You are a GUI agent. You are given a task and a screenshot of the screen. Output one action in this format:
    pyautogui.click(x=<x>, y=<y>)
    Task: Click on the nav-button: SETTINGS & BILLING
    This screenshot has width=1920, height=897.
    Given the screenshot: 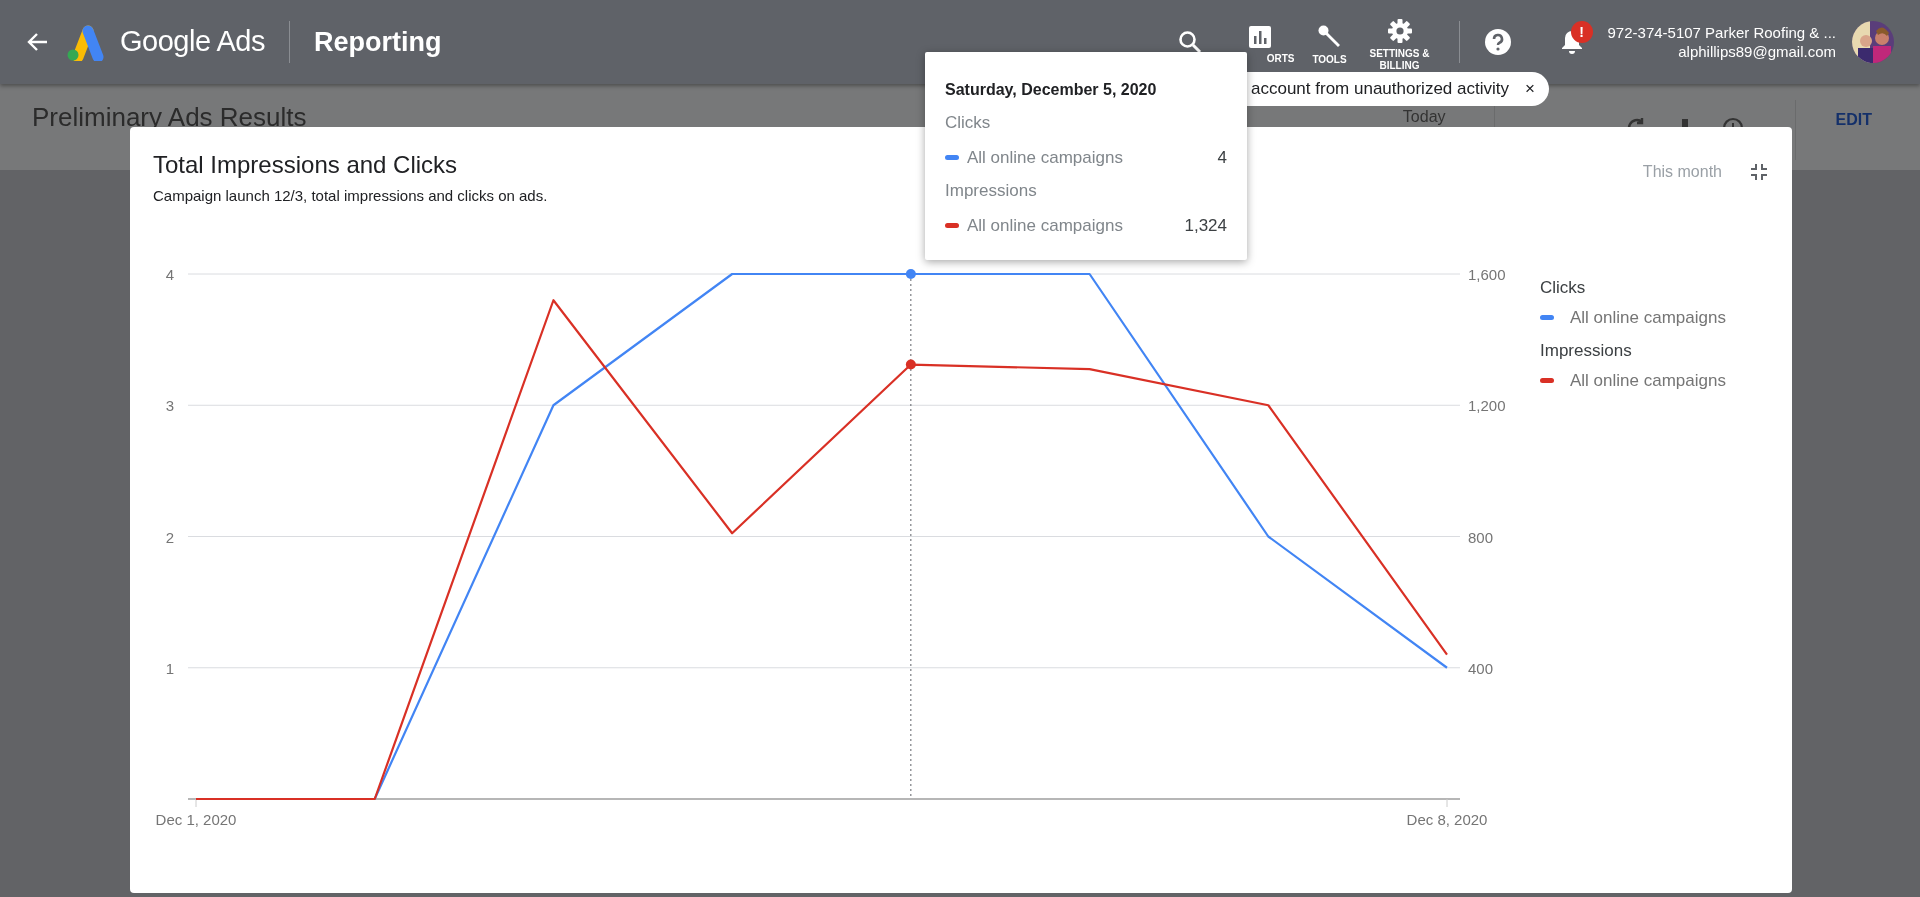 What is the action you would take?
    pyautogui.click(x=1399, y=45)
    